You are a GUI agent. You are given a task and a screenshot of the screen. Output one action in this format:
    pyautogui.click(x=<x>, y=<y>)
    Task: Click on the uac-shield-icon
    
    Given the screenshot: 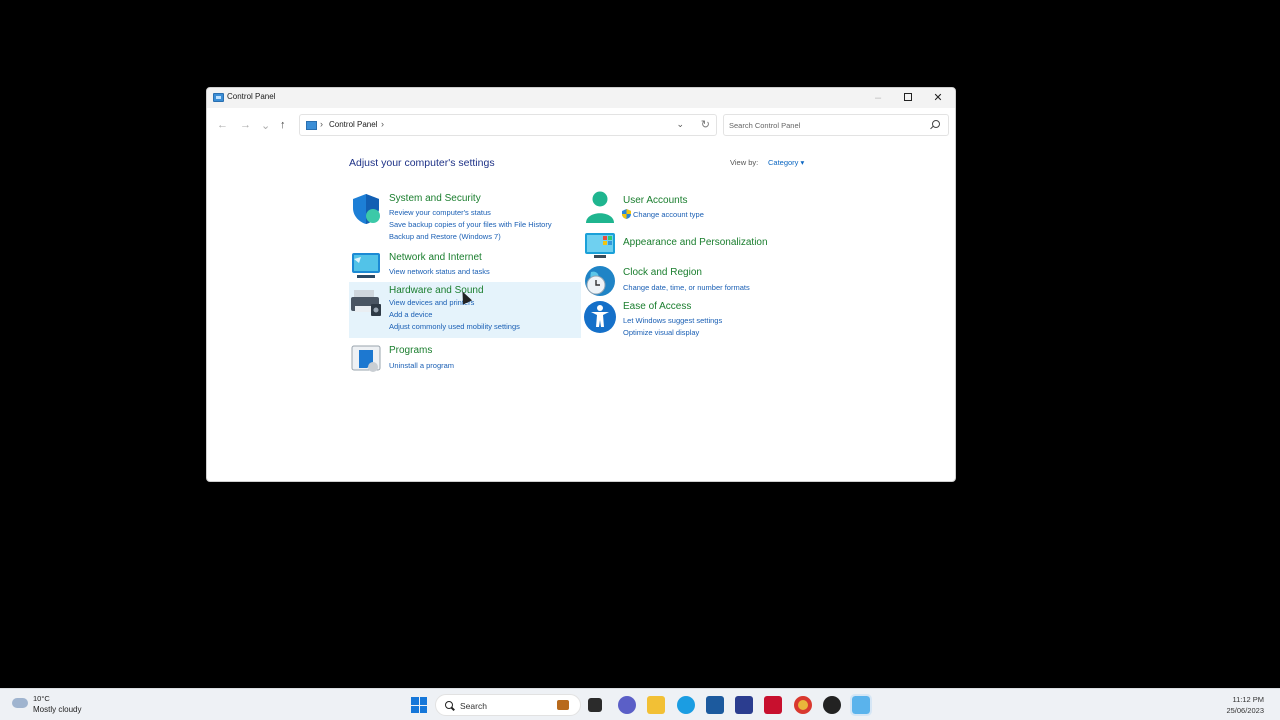 What is the action you would take?
    pyautogui.click(x=626, y=214)
    